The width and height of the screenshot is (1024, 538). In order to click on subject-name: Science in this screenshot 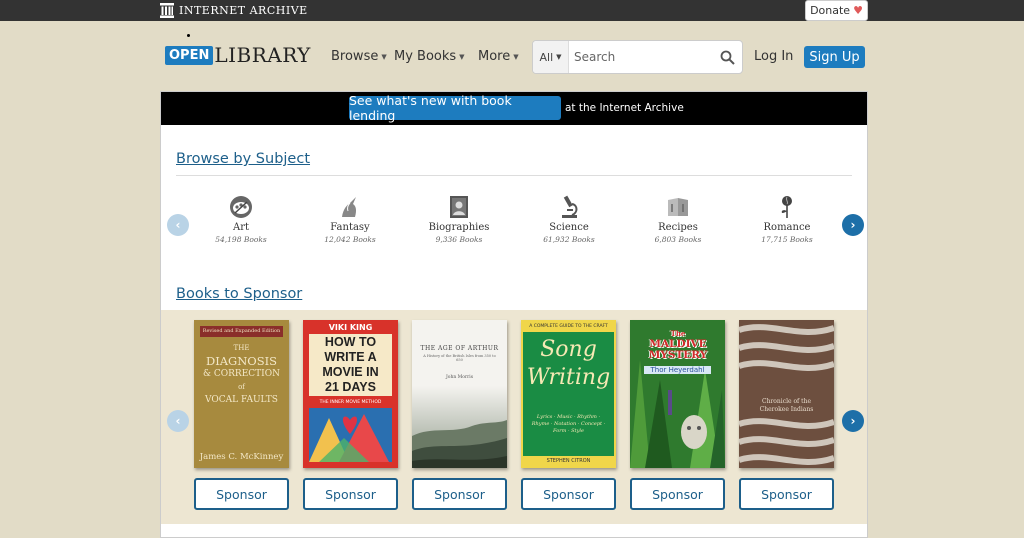, I will do `click(569, 227)`.